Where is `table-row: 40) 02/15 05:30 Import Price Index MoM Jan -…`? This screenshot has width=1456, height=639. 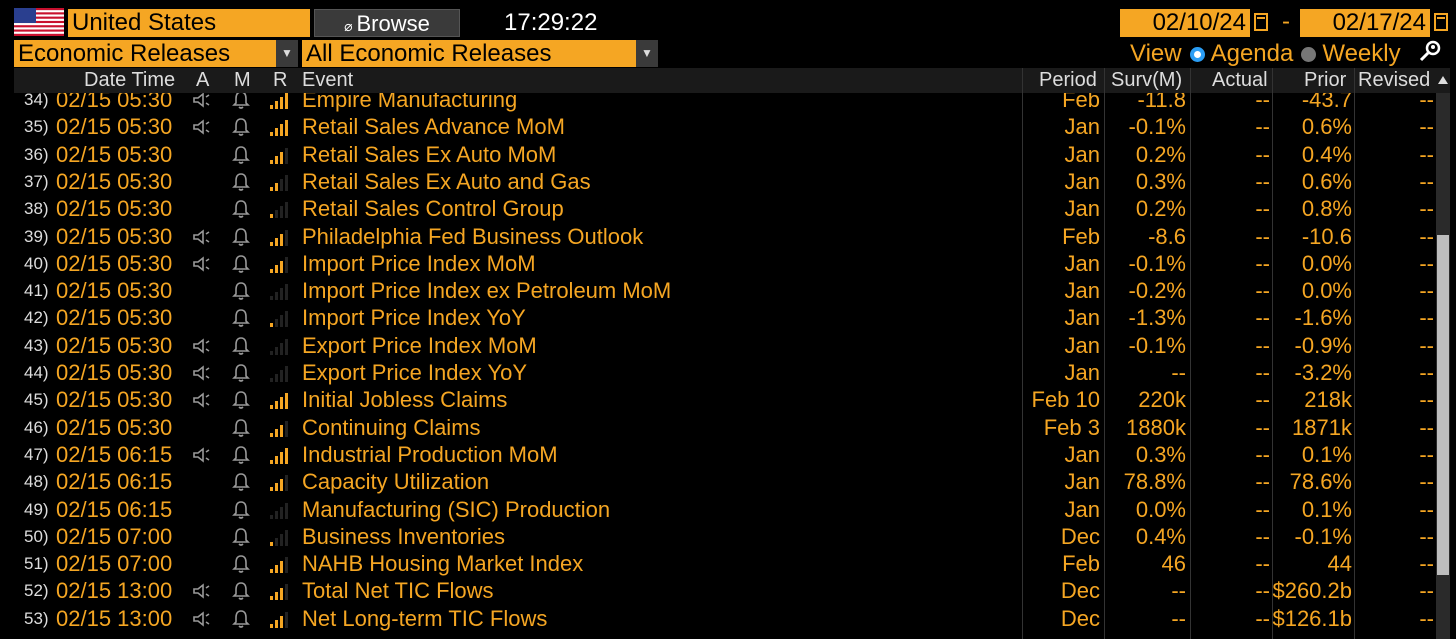
table-row: 40) 02/15 05:30 Import Price Index MoM Jan -… is located at coordinates (725, 263).